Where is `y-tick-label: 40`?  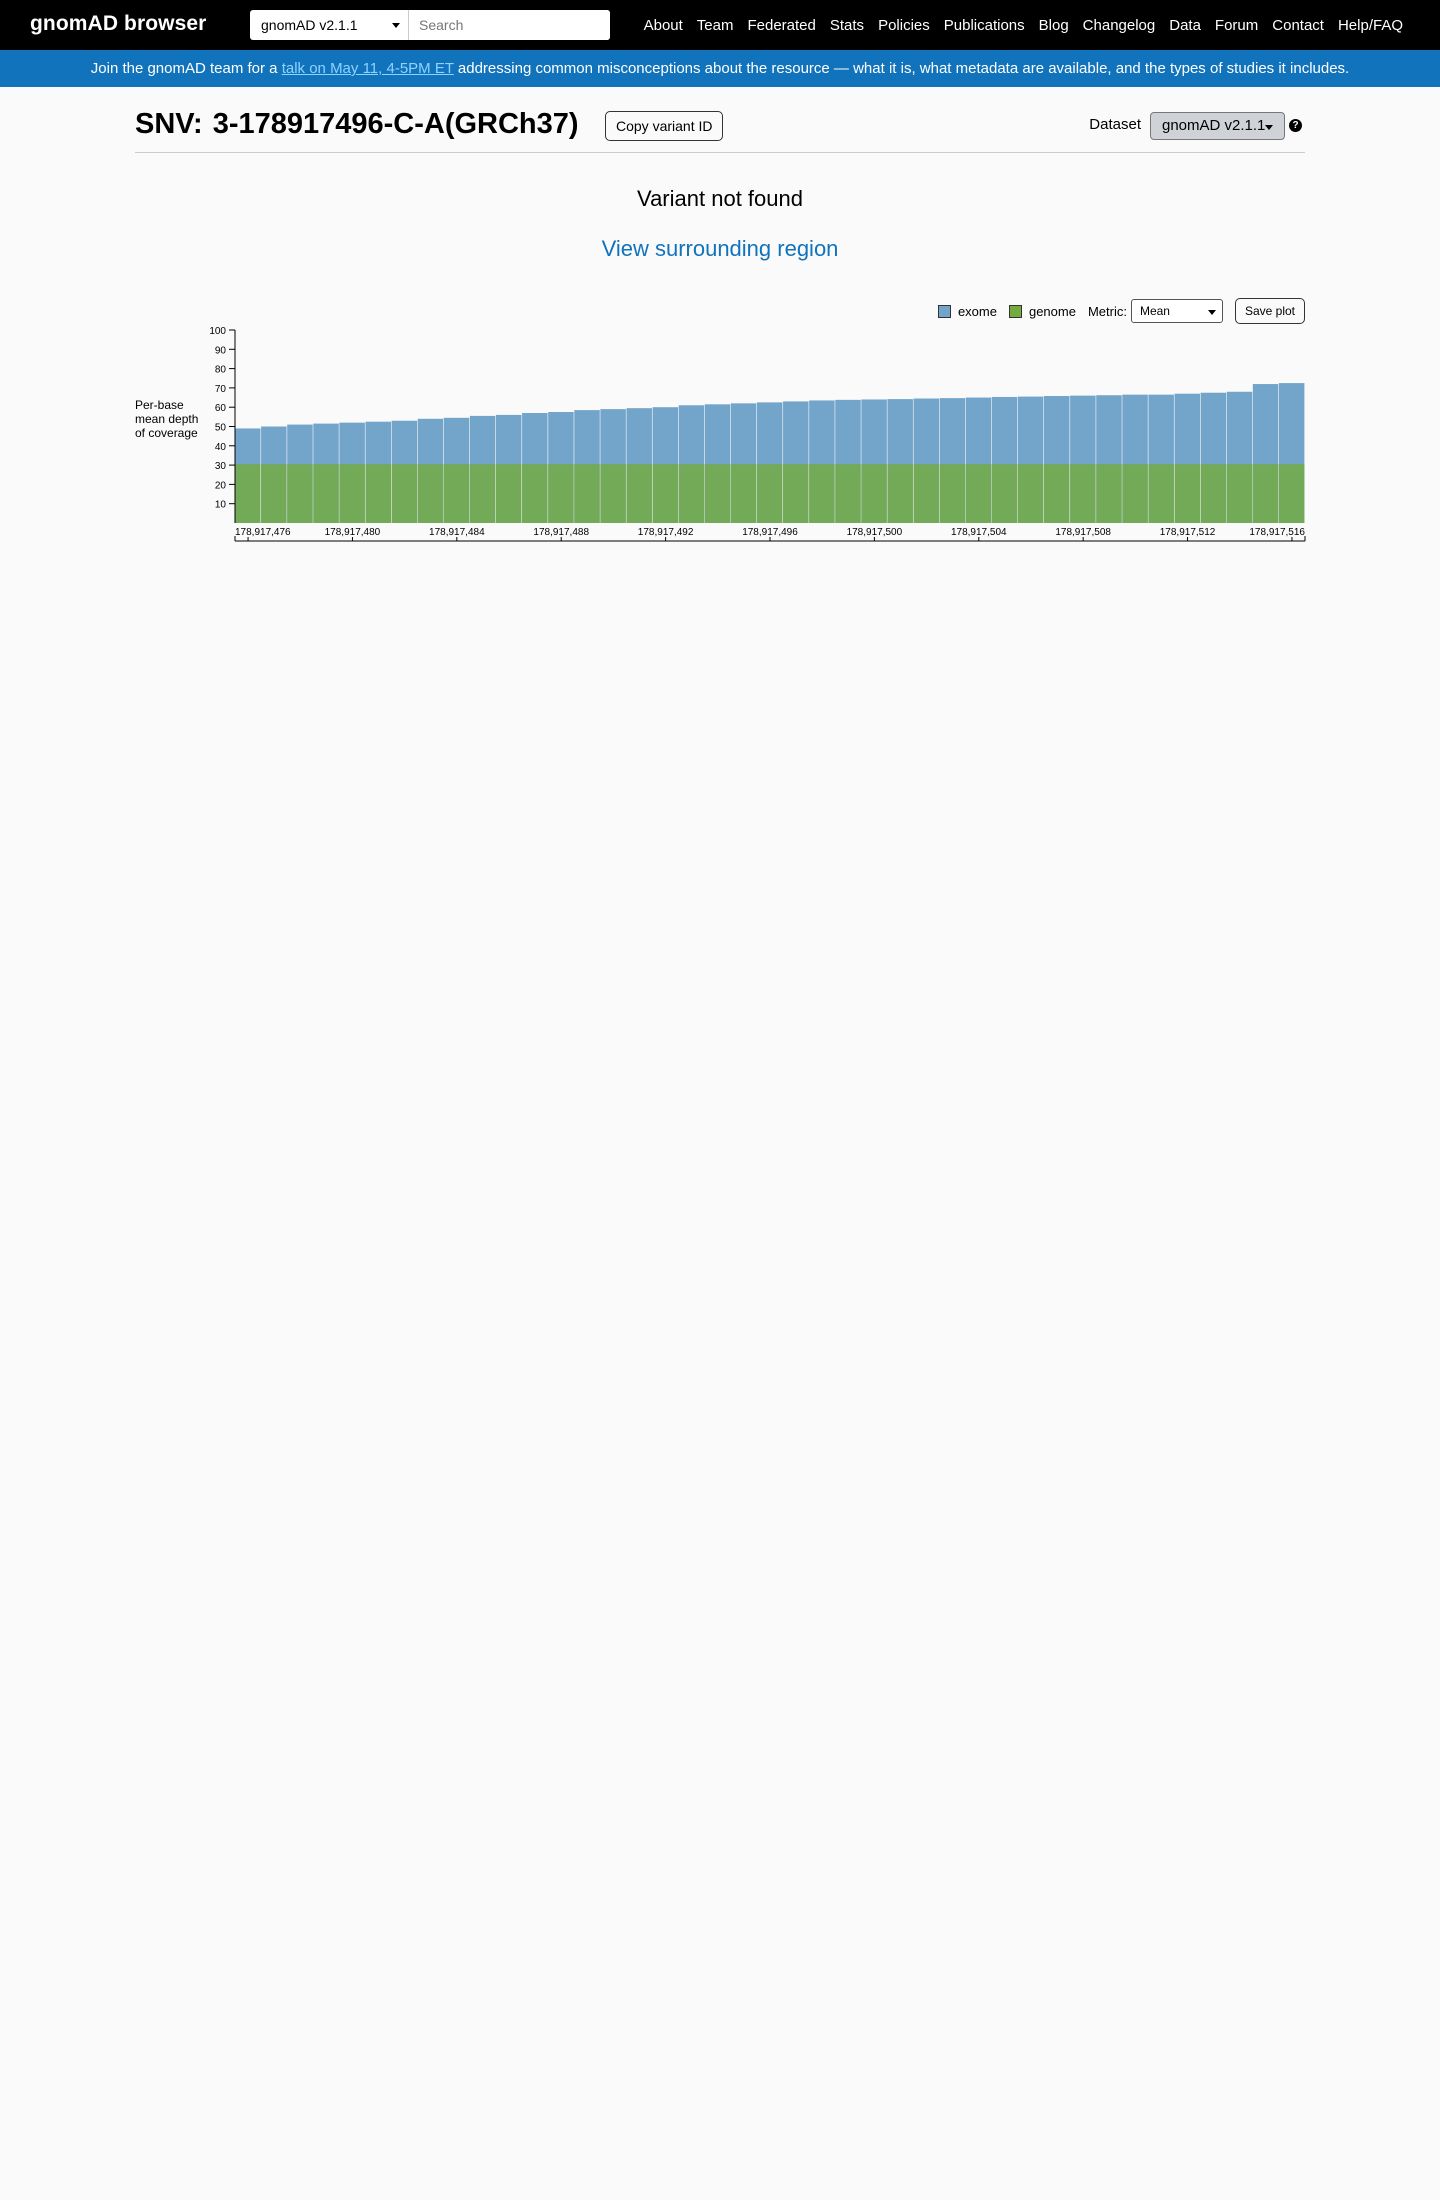
y-tick-label: 40 is located at coordinates (221, 447).